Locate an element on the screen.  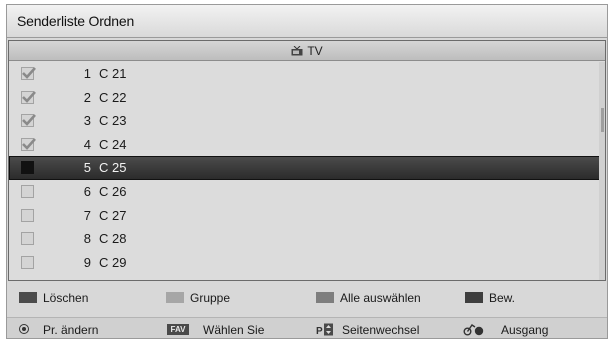
channel-row: 2 C 22 is located at coordinates (307, 98).